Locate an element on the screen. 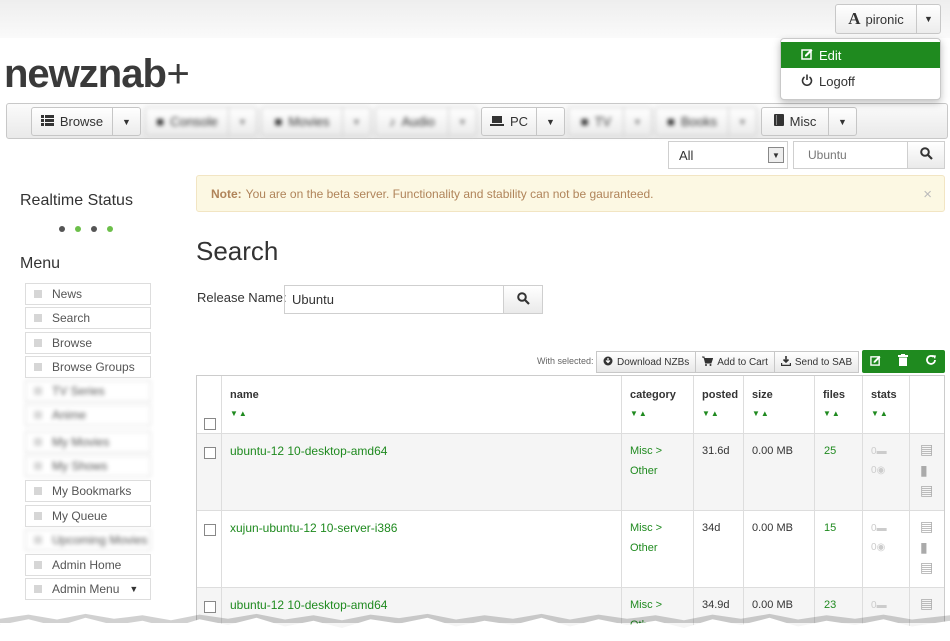  column-header-posted: posted is located at coordinates (720, 395).